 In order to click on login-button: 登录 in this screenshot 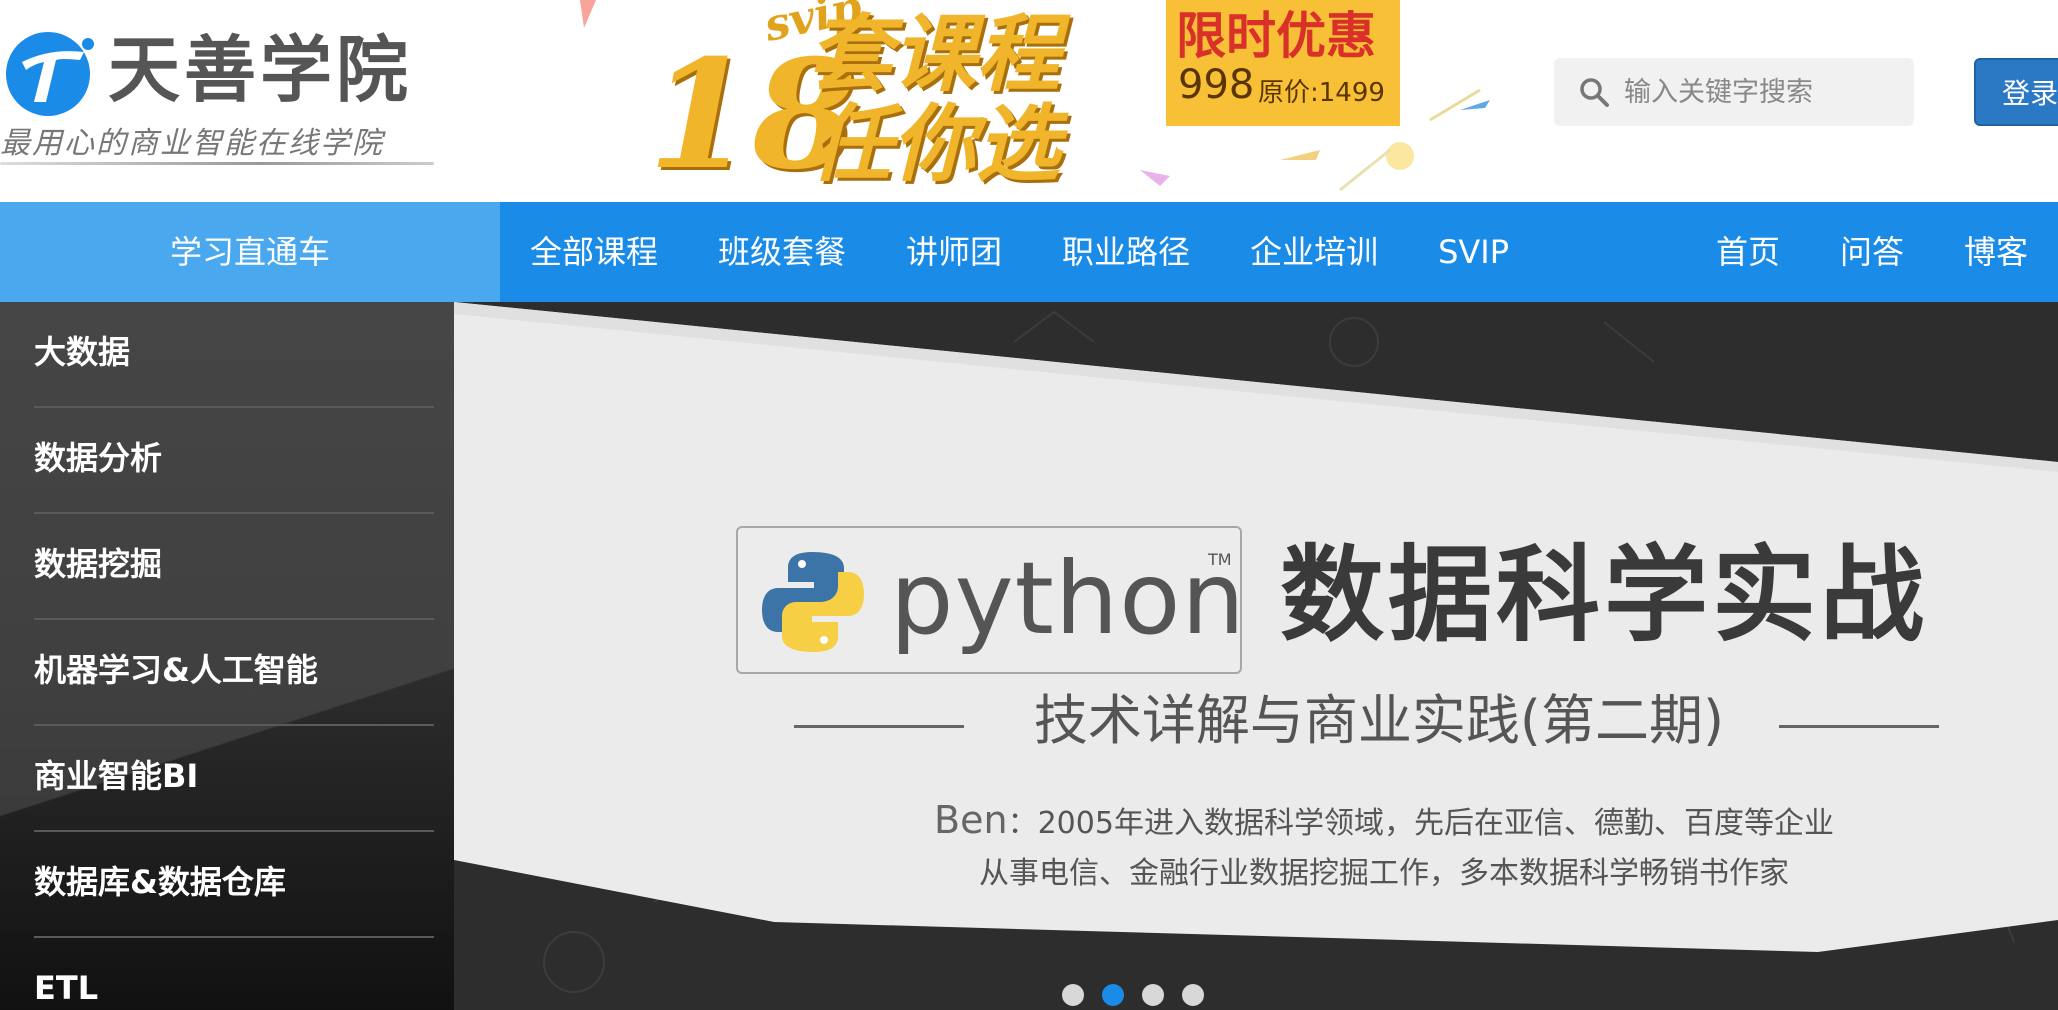, I will do `click(2016, 92)`.